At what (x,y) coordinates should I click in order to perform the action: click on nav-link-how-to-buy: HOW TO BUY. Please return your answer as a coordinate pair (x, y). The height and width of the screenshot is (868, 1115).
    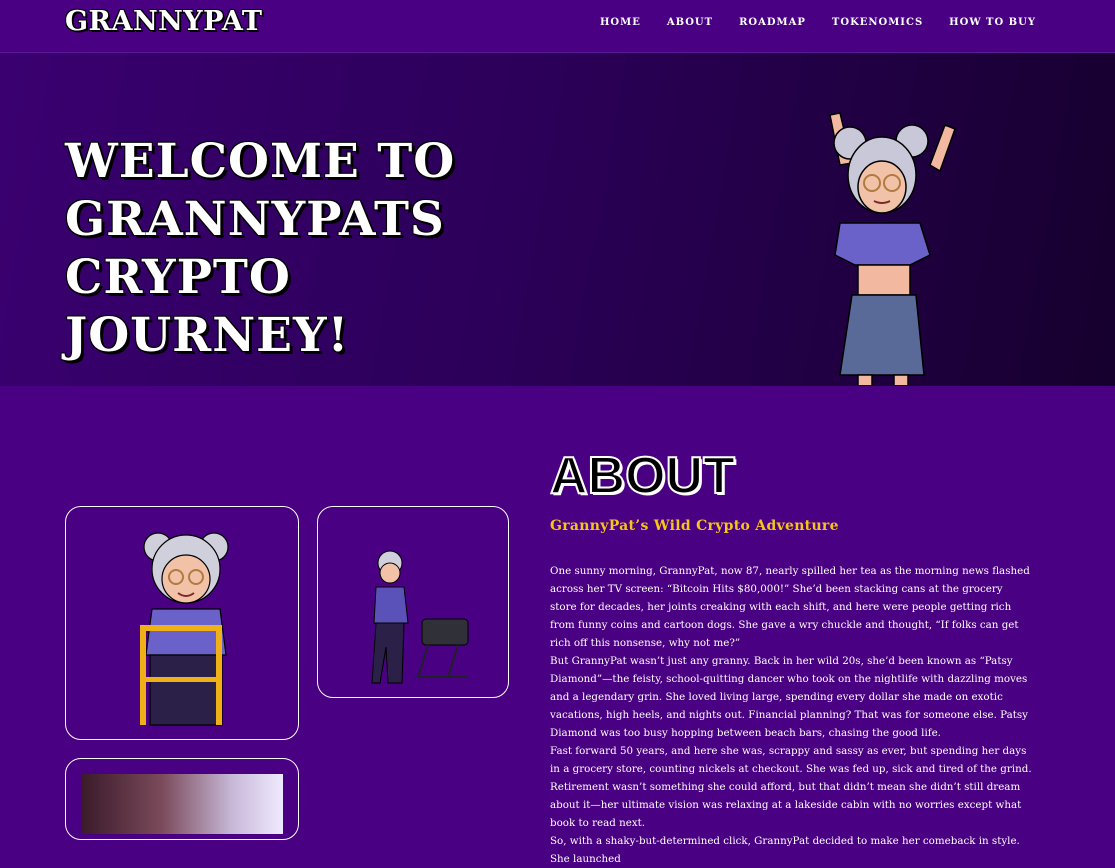
    Looking at the image, I should click on (992, 22).